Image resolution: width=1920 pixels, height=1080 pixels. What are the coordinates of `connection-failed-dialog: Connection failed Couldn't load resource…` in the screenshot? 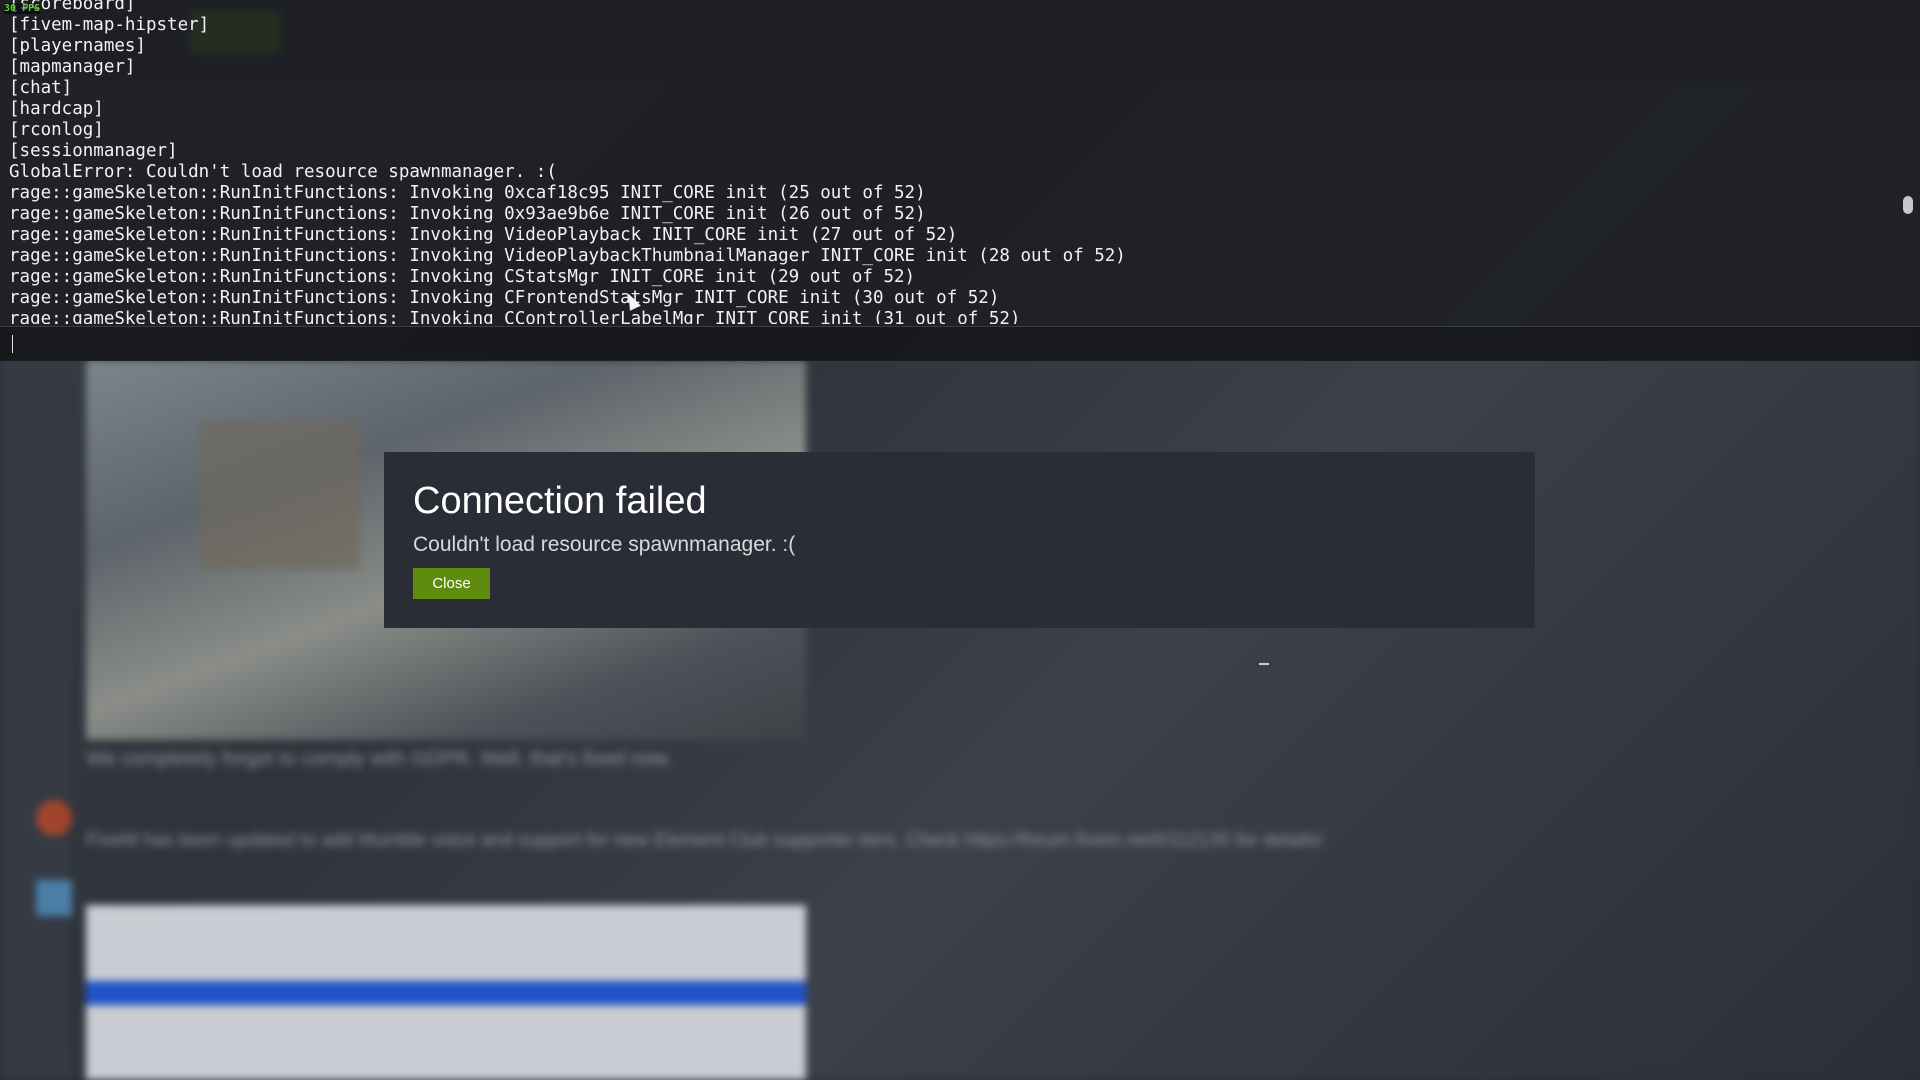 It's located at (959, 540).